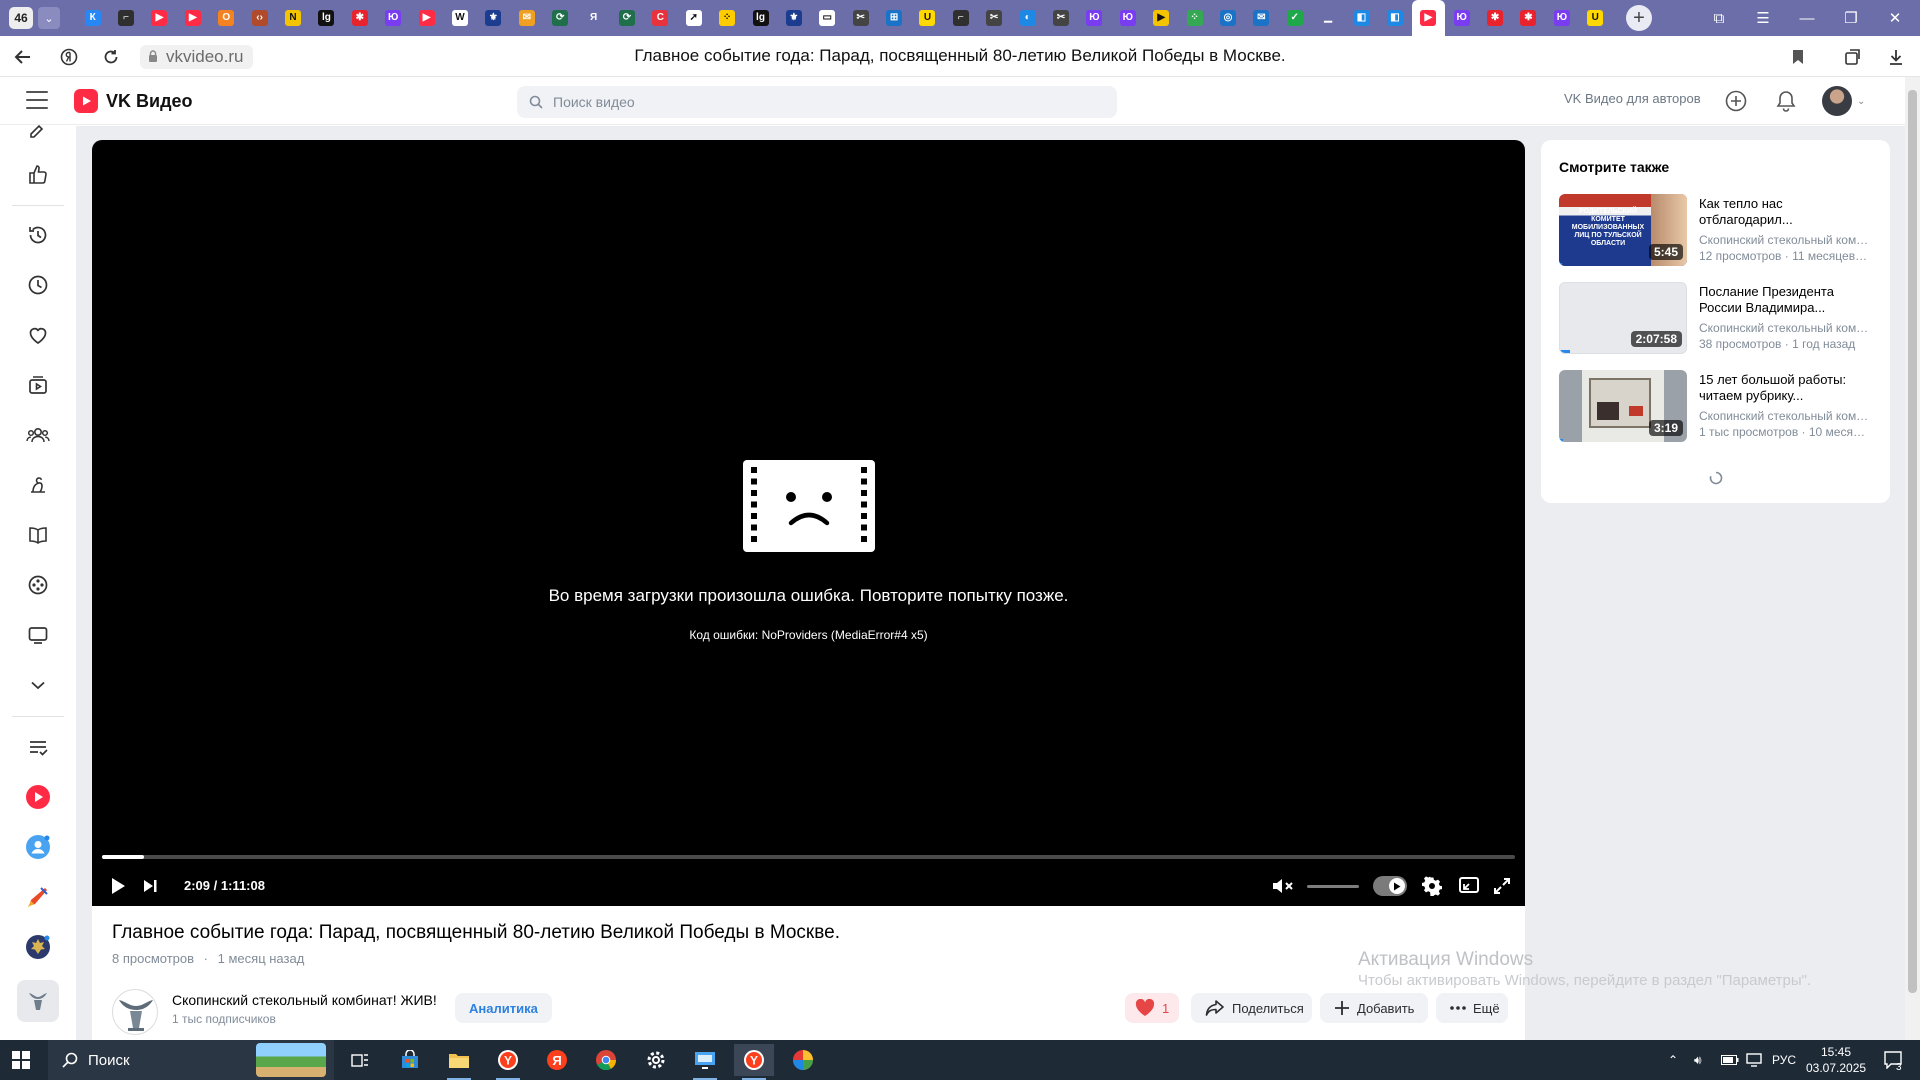 This screenshot has height=1080, width=1920. I want to click on file-explorer-icon, so click(459, 1062).